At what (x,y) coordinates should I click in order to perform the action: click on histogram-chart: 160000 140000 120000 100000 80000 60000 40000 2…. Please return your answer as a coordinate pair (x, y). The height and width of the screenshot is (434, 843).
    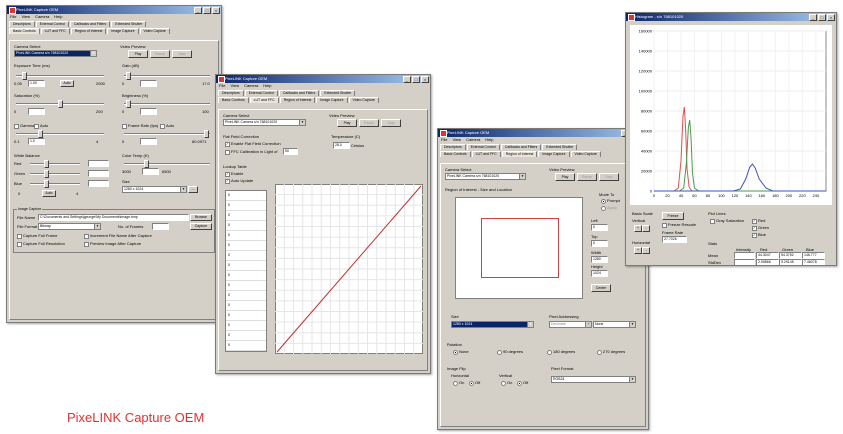
    Looking at the image, I should click on (731, 115).